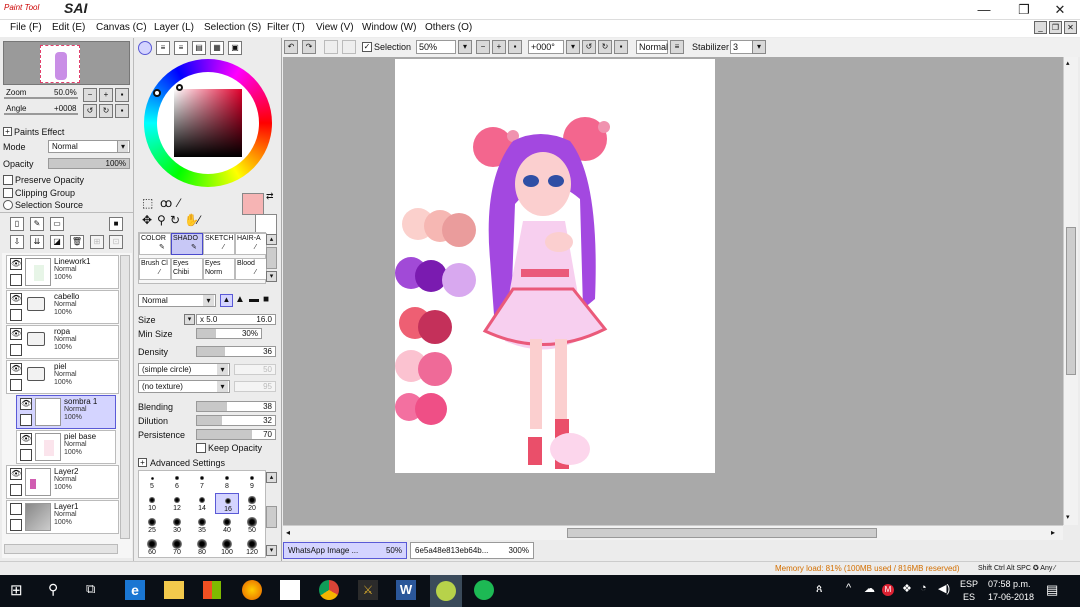  What do you see at coordinates (888, 590) in the screenshot?
I see `mcafee-icon: M` at bounding box center [888, 590].